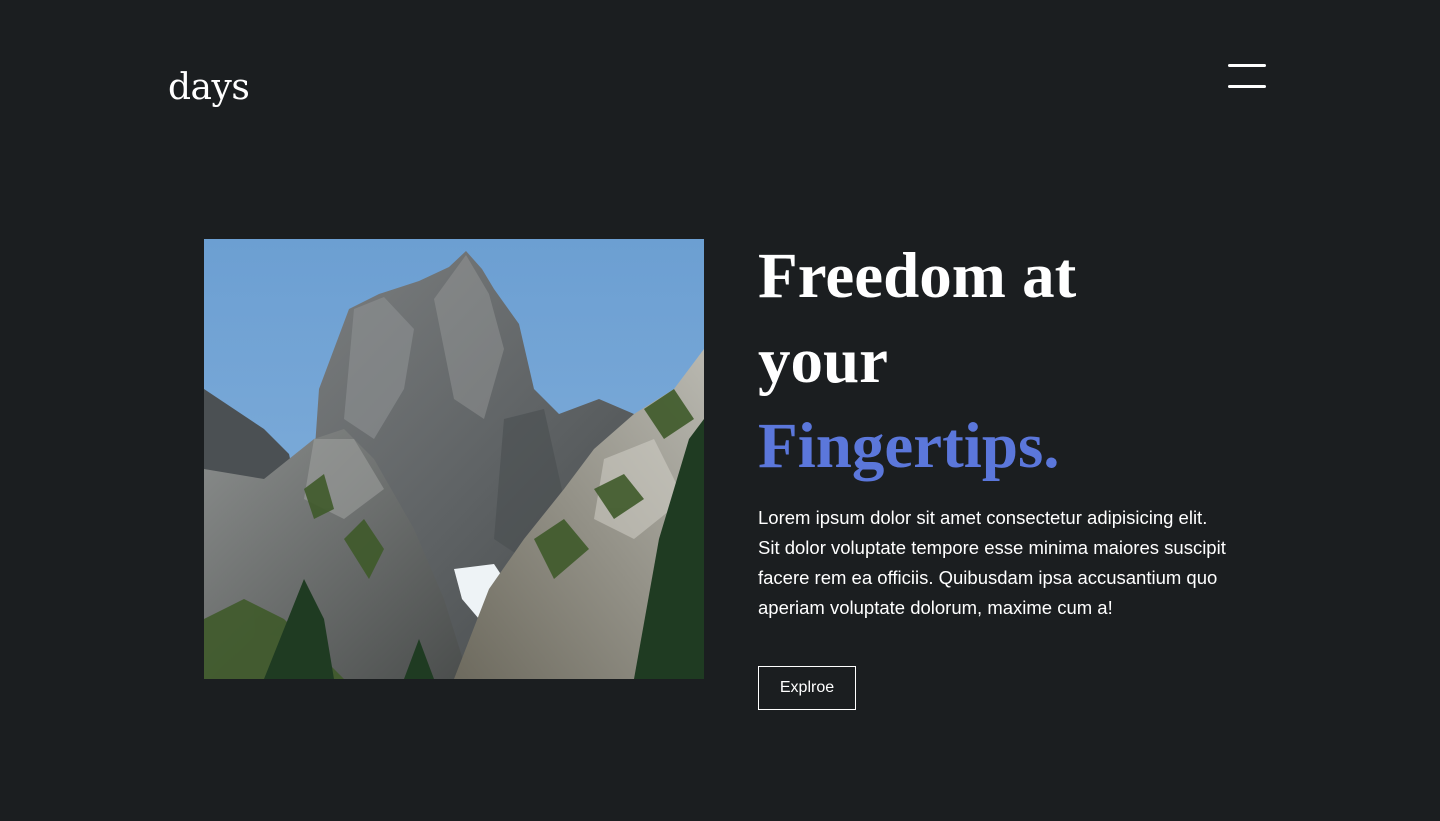 This screenshot has width=1440, height=821. I want to click on hero-headline: Freedom at your Fingertips., so click(998, 361).